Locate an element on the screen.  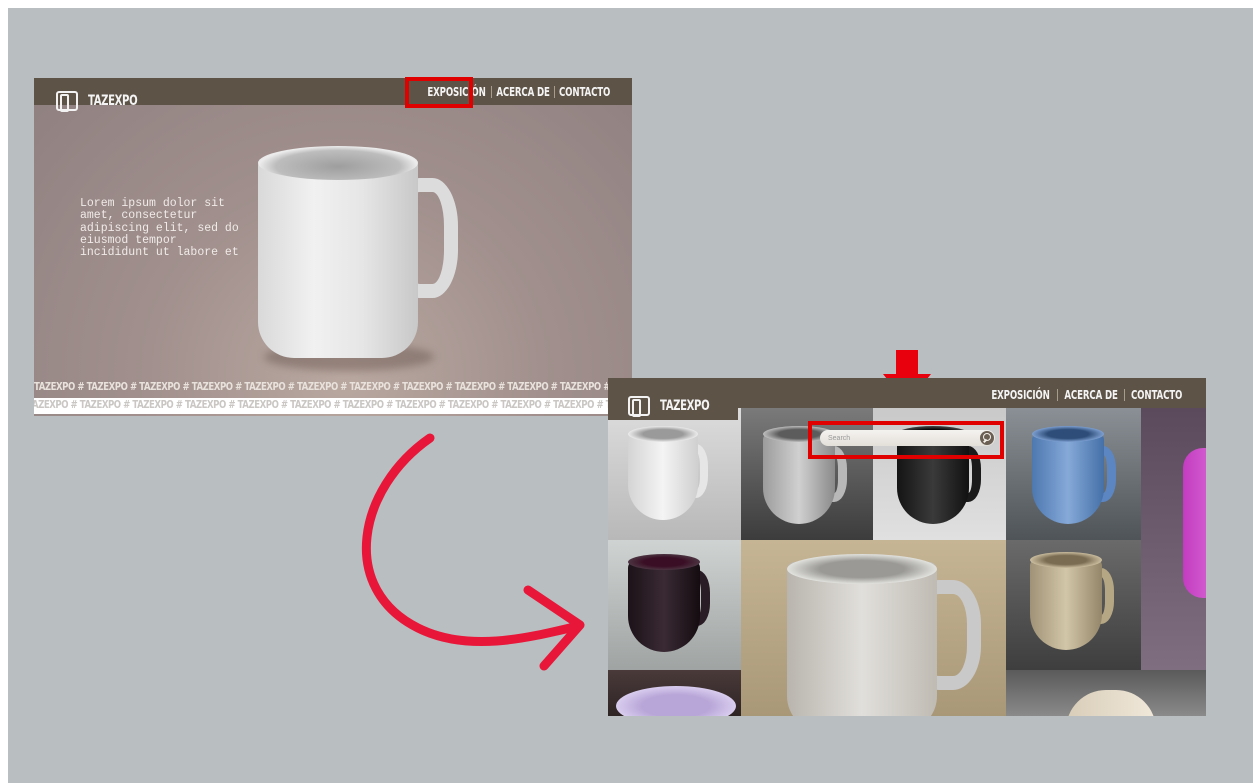
search-icon is located at coordinates (987, 438).